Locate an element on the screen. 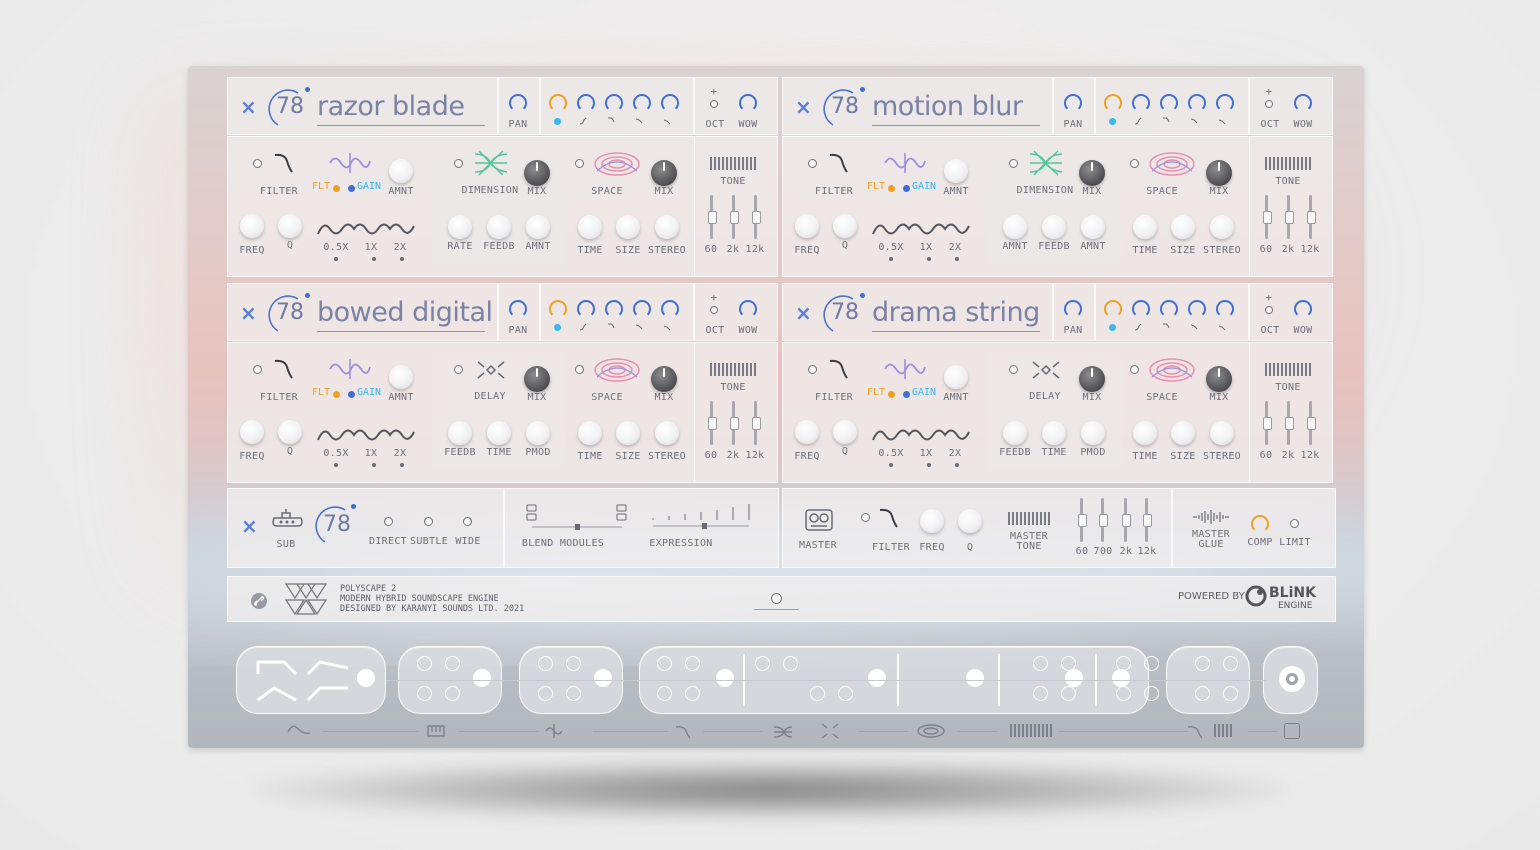 This screenshot has width=1540, height=850. m4-freq-knob is located at coordinates (807, 432).